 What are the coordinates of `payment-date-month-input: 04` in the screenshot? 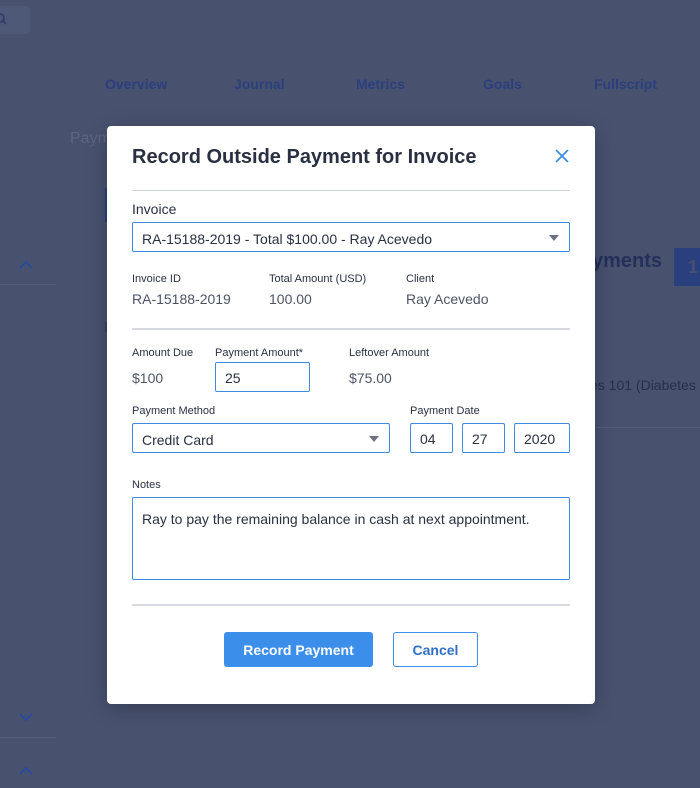 It's located at (431, 438).